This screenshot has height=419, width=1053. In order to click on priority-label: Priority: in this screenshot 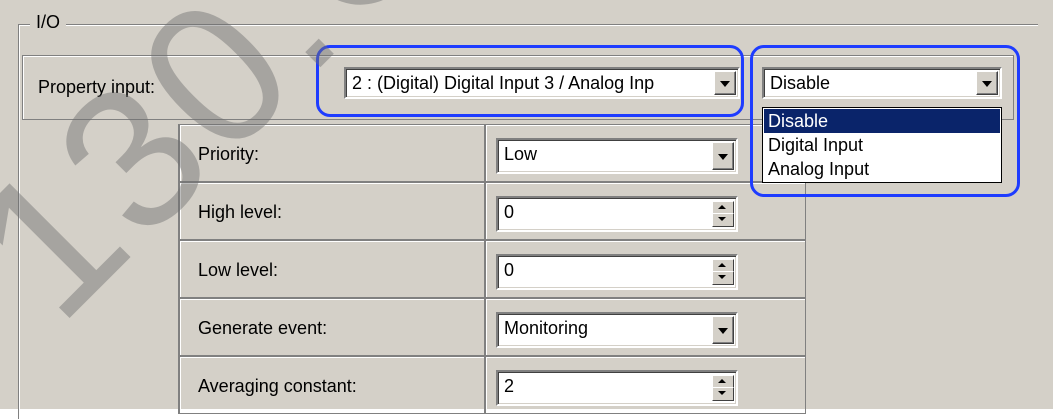, I will do `click(229, 154)`.